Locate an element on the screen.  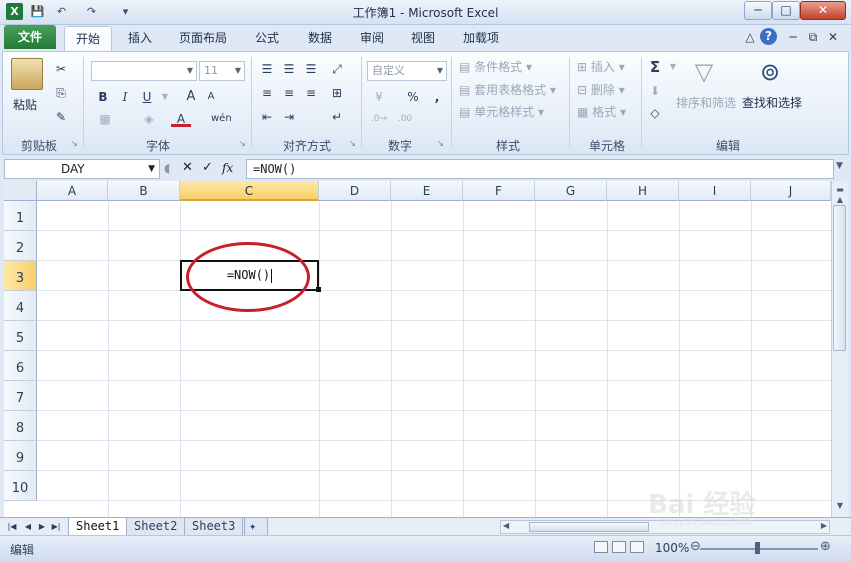
tab-formulas: 公式 is located at coordinates (267, 38).